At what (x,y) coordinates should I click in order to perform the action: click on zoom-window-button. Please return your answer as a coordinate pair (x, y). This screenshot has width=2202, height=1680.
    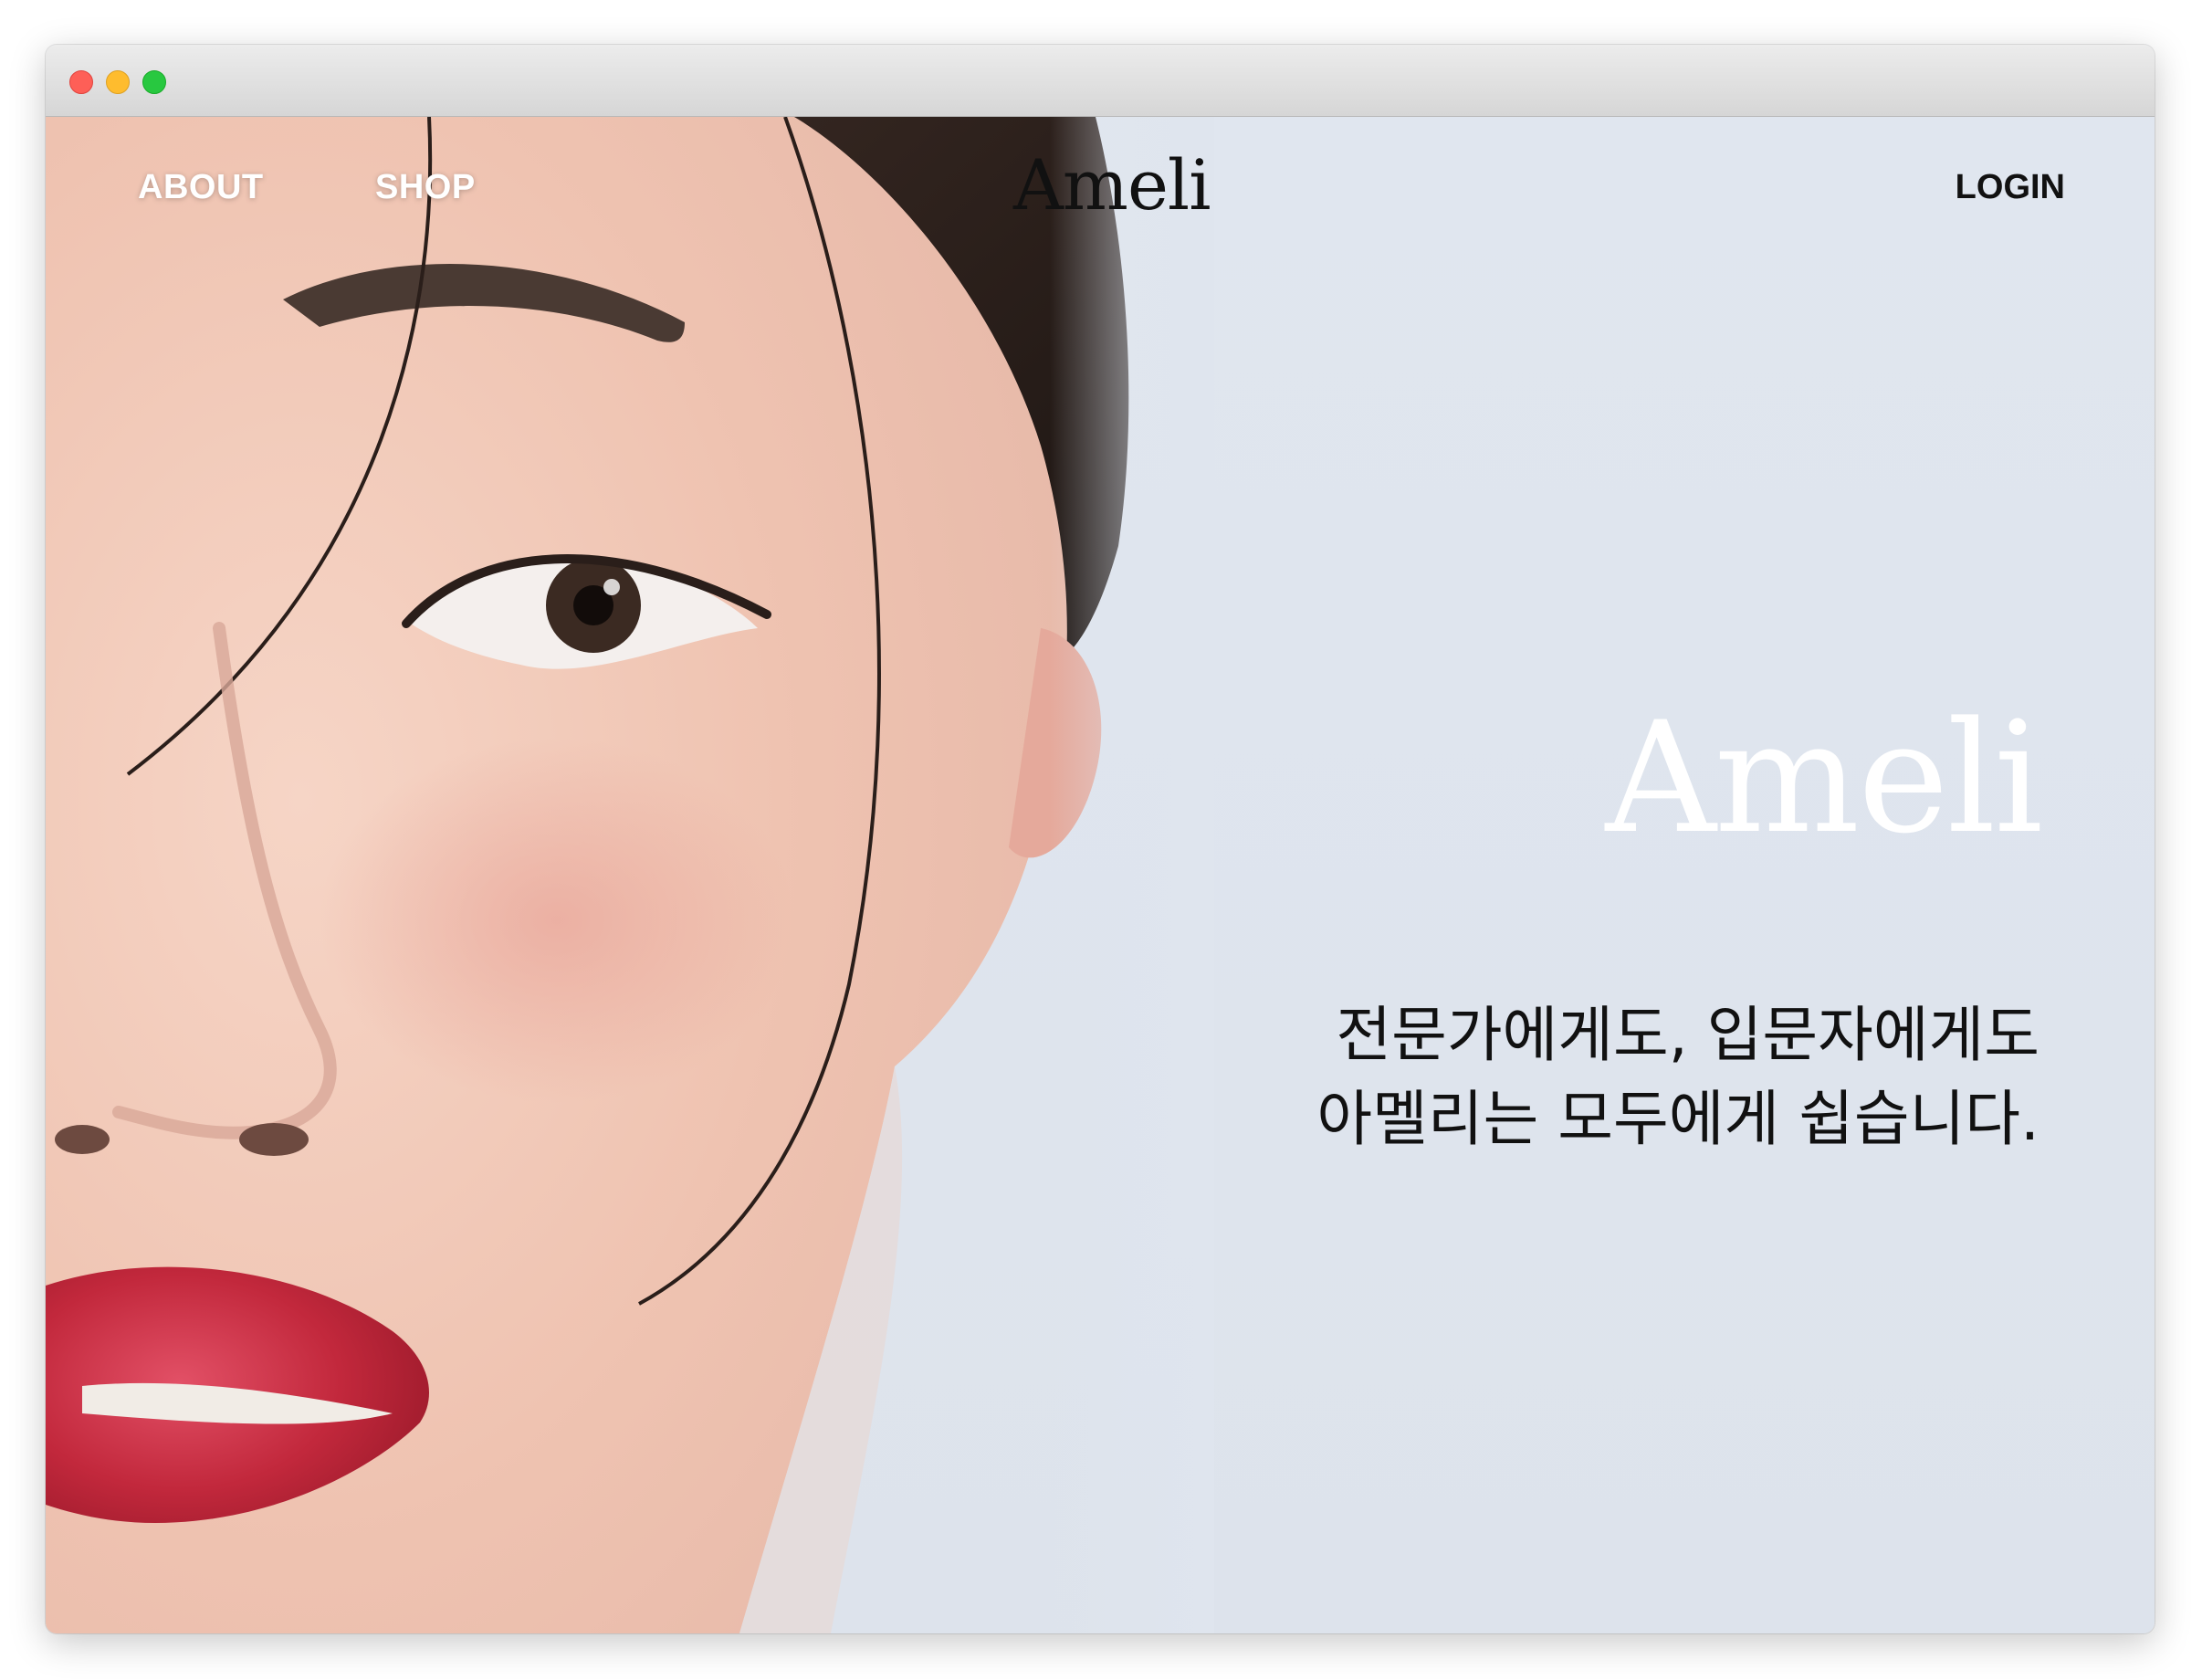
    Looking at the image, I should click on (154, 82).